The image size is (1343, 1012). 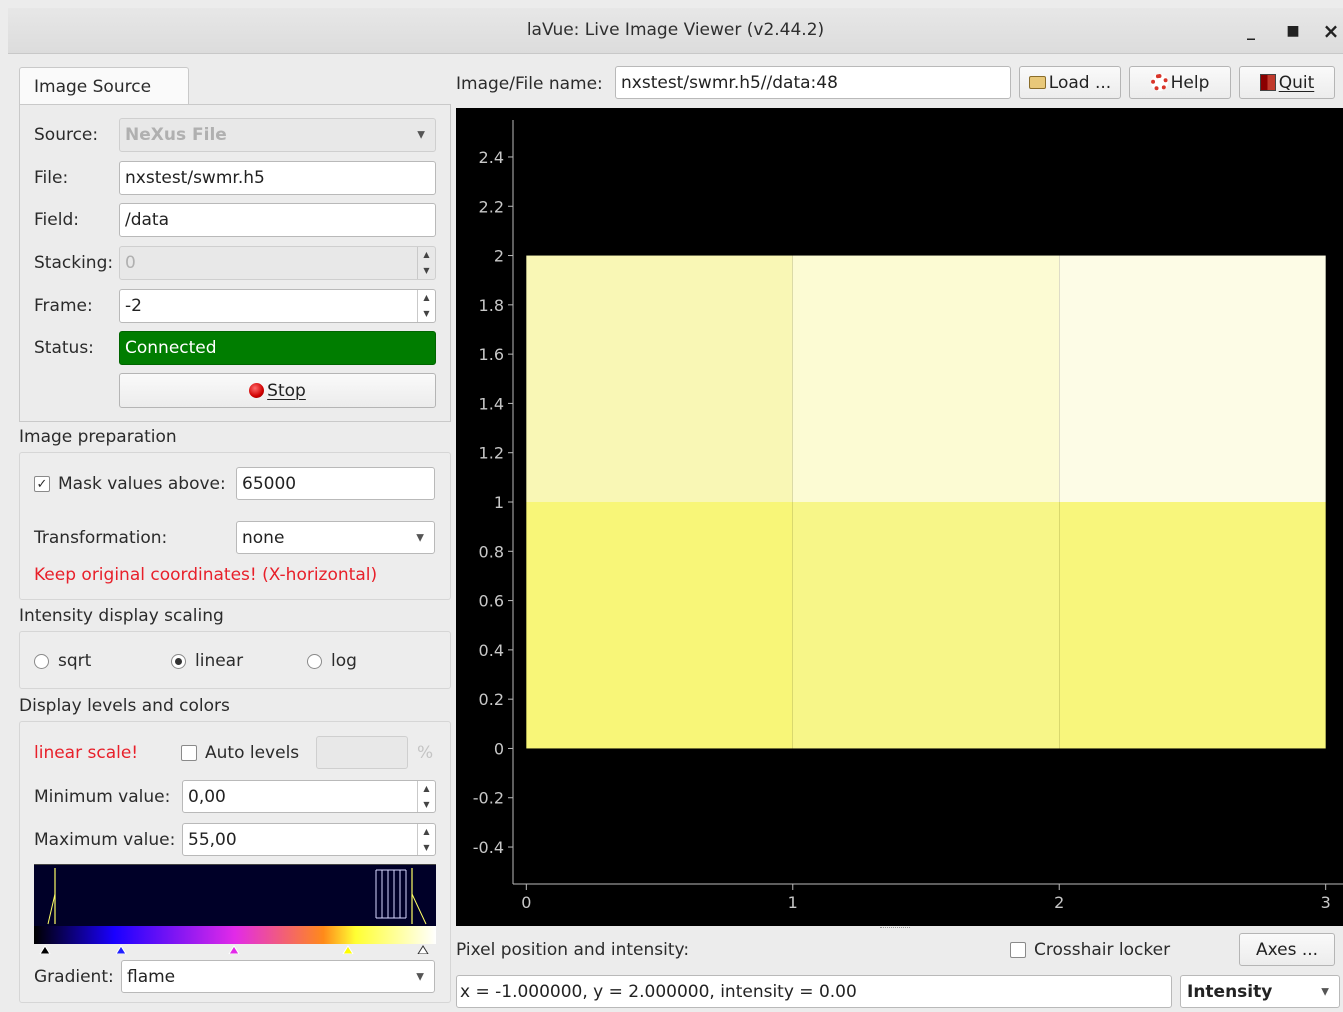 What do you see at coordinates (1059, 902) in the screenshot?
I see `x-tick-label: 2` at bounding box center [1059, 902].